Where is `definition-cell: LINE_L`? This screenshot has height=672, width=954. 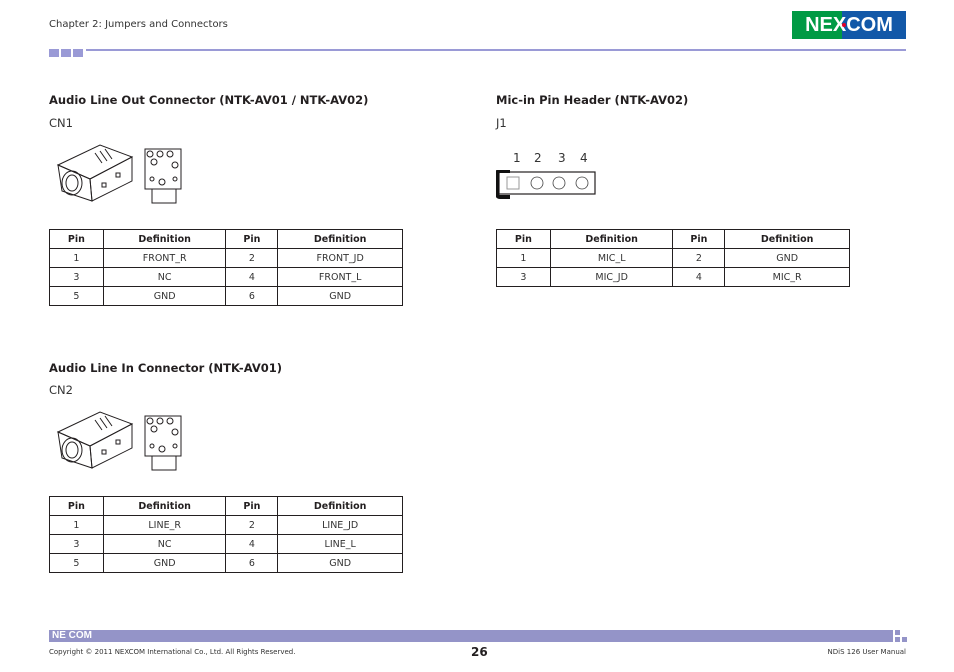
definition-cell: LINE_L is located at coordinates (340, 544).